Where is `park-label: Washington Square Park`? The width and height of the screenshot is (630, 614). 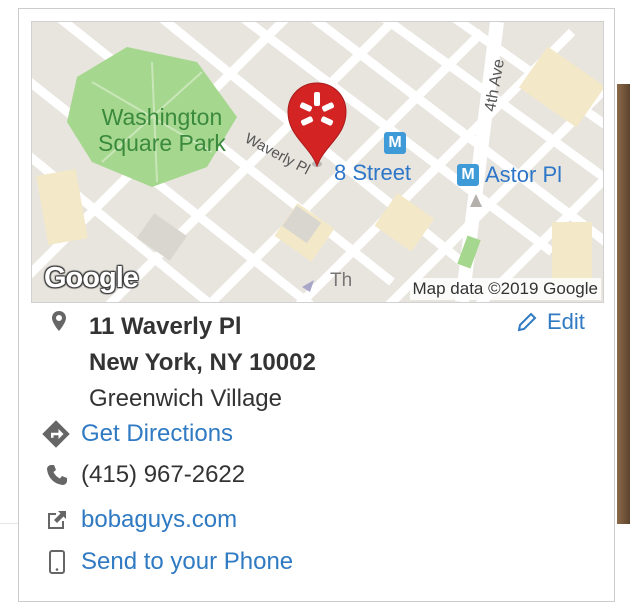
park-label: Washington Square Park is located at coordinates (162, 130).